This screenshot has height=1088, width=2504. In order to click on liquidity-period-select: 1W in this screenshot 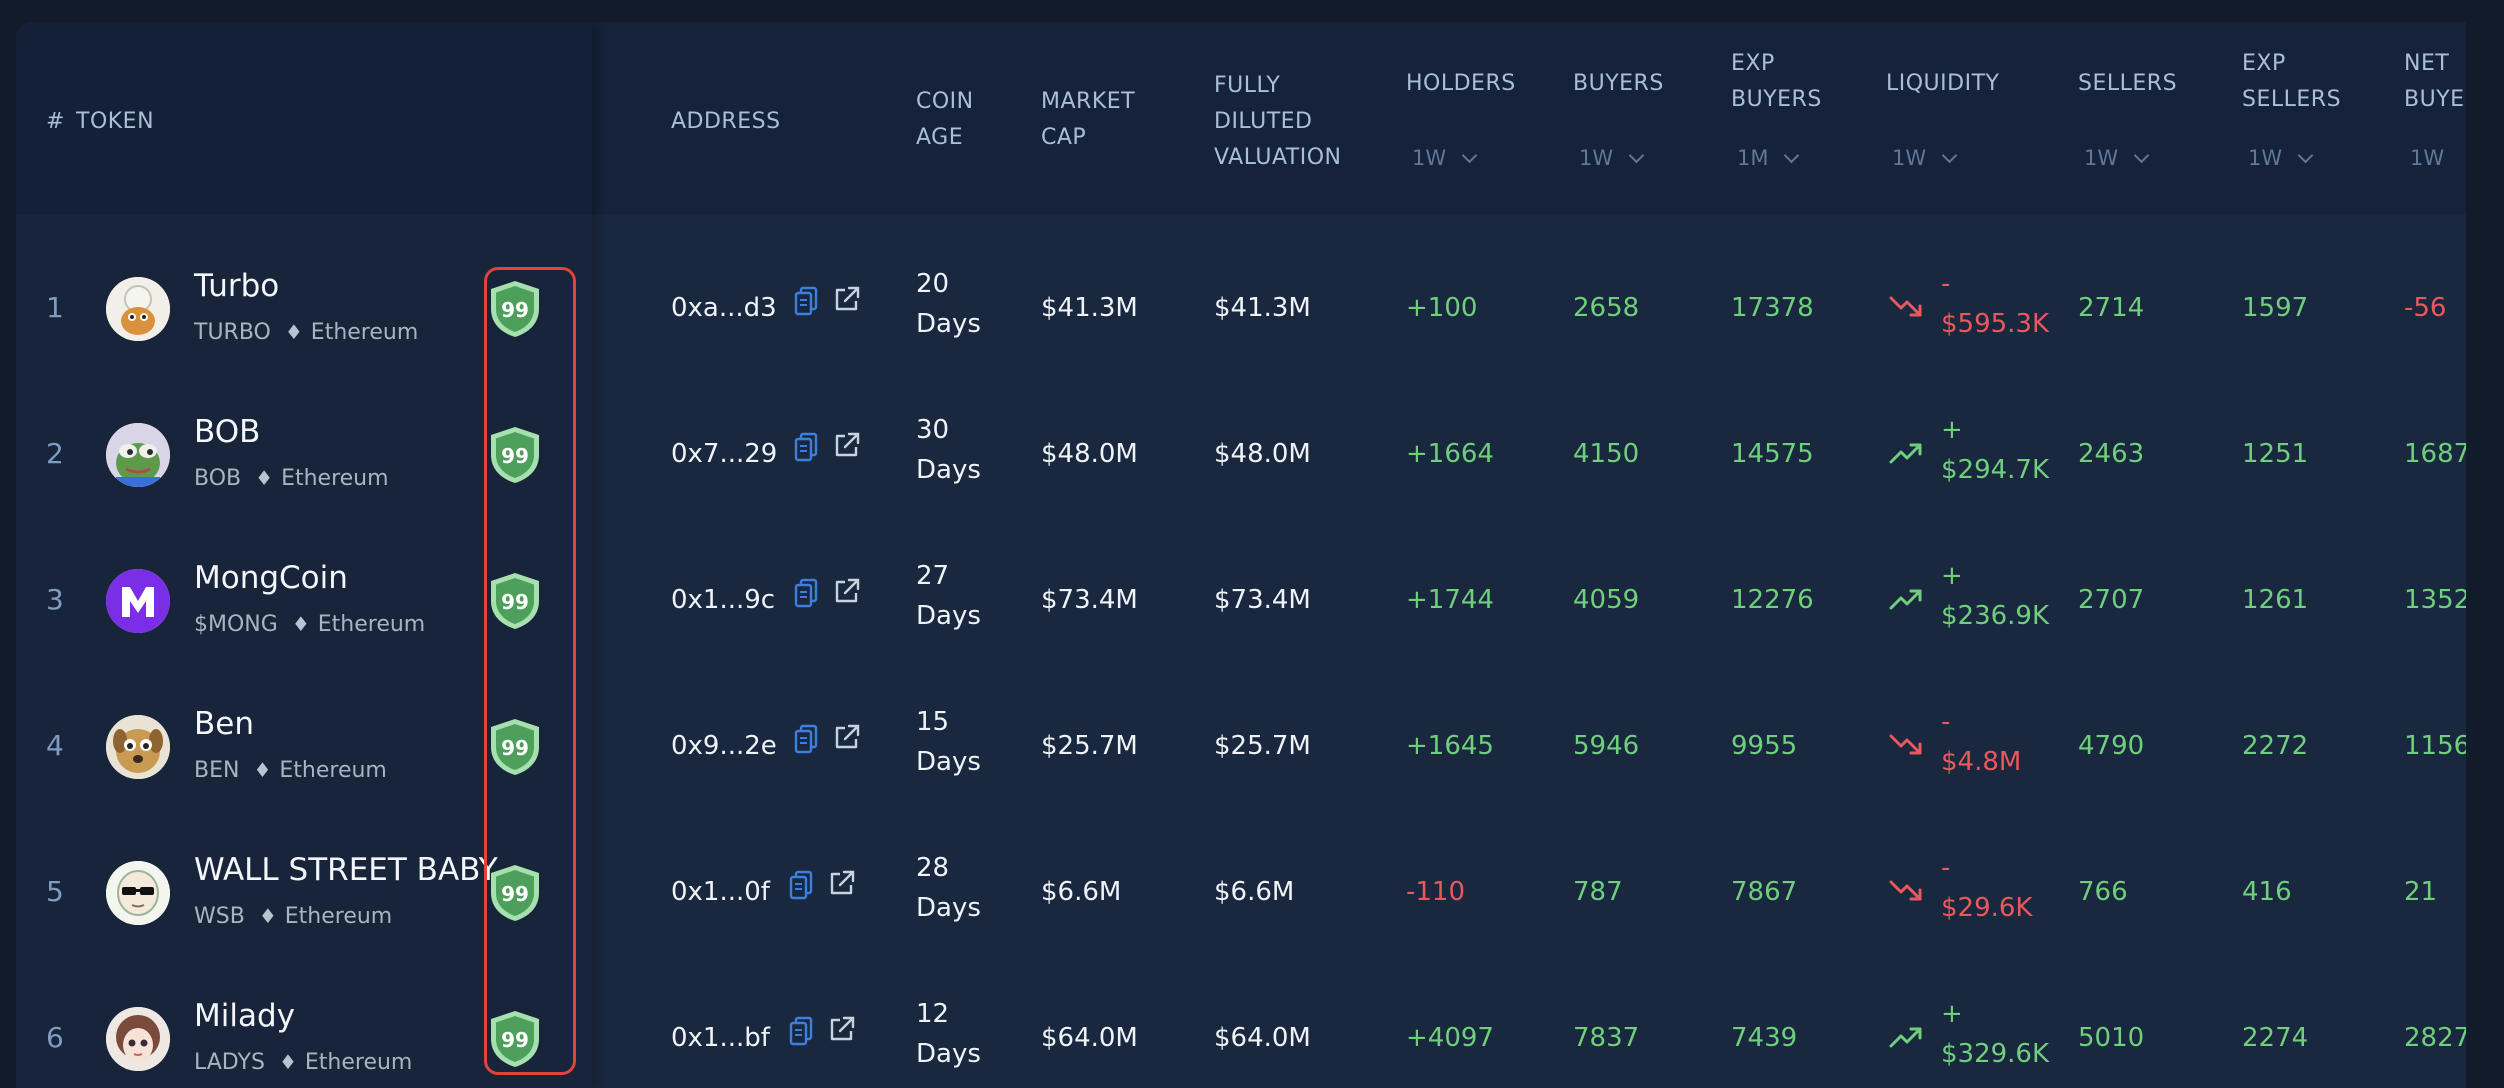, I will do `click(1925, 158)`.